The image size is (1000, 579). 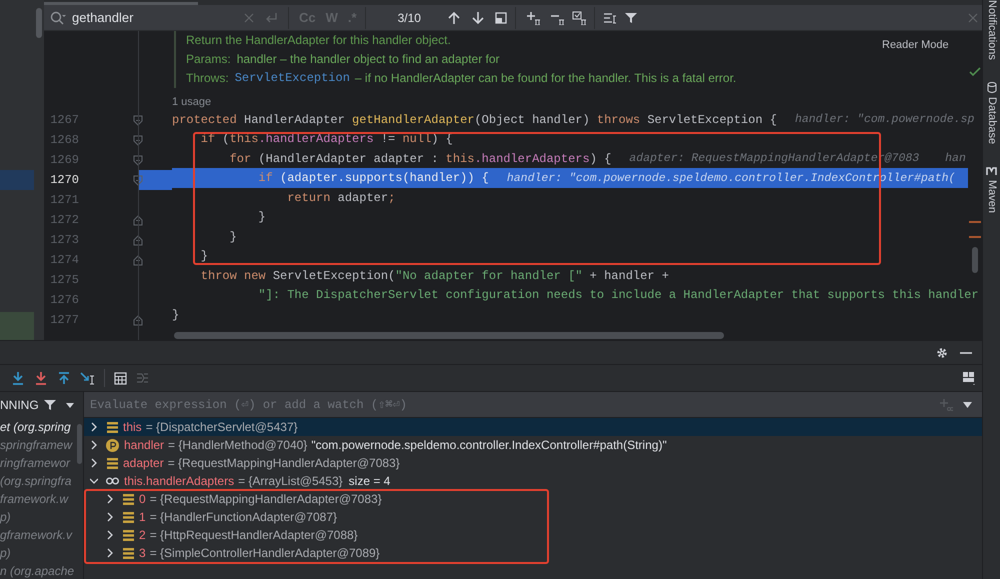 I want to click on line-number: 1268, so click(x=64, y=140).